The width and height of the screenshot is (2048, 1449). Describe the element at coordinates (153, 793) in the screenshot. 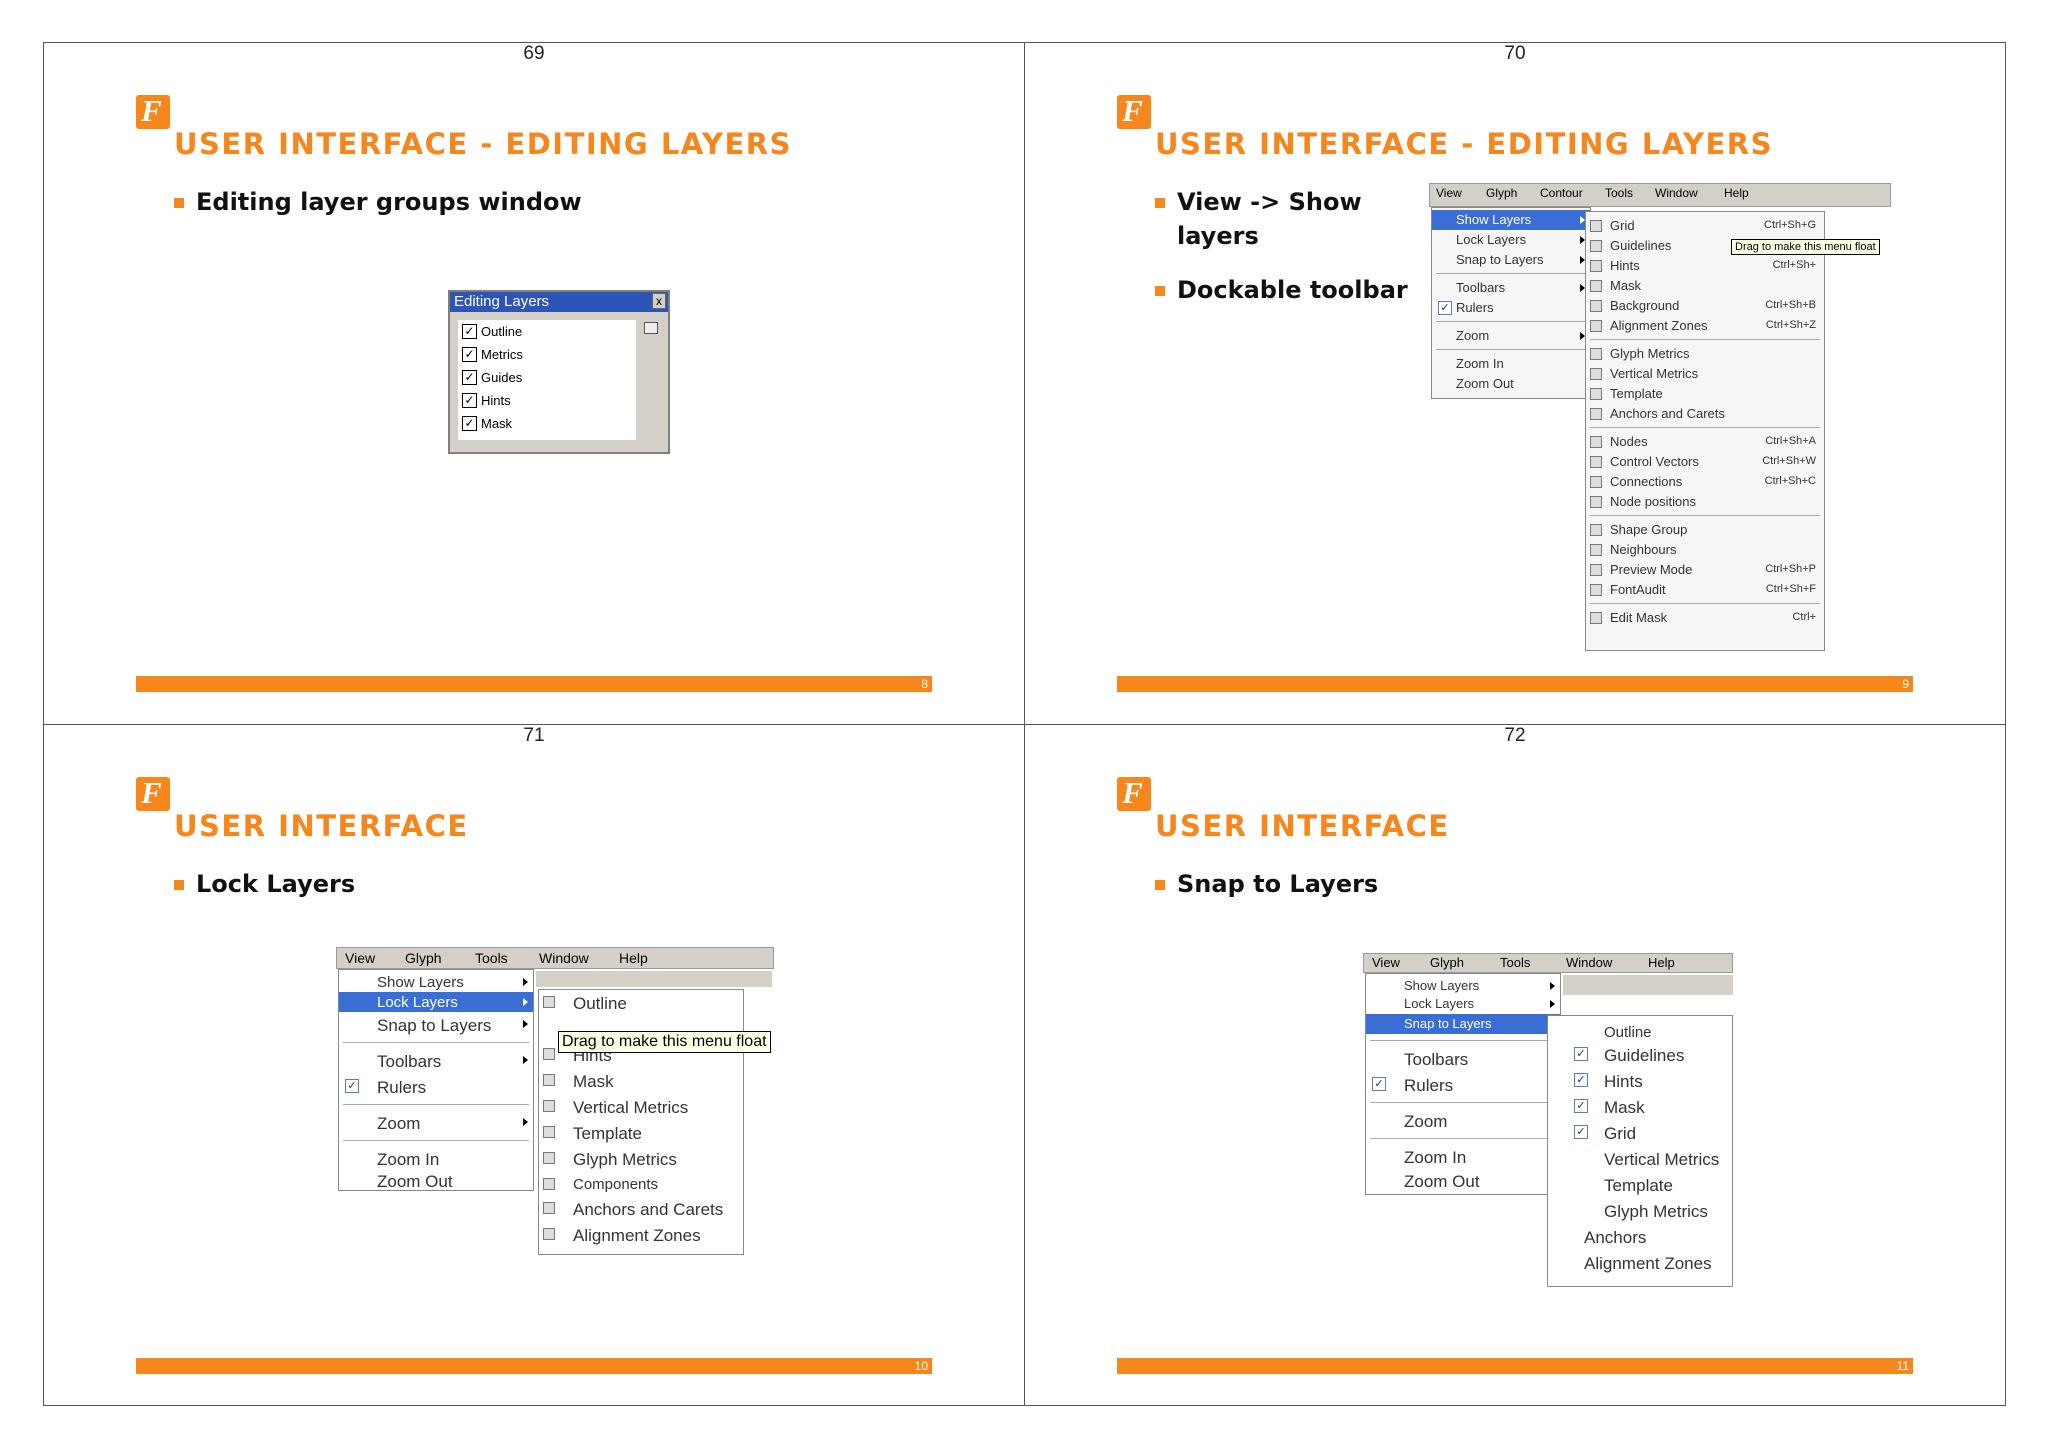

I see `fontlab-logo-icon: F` at that location.